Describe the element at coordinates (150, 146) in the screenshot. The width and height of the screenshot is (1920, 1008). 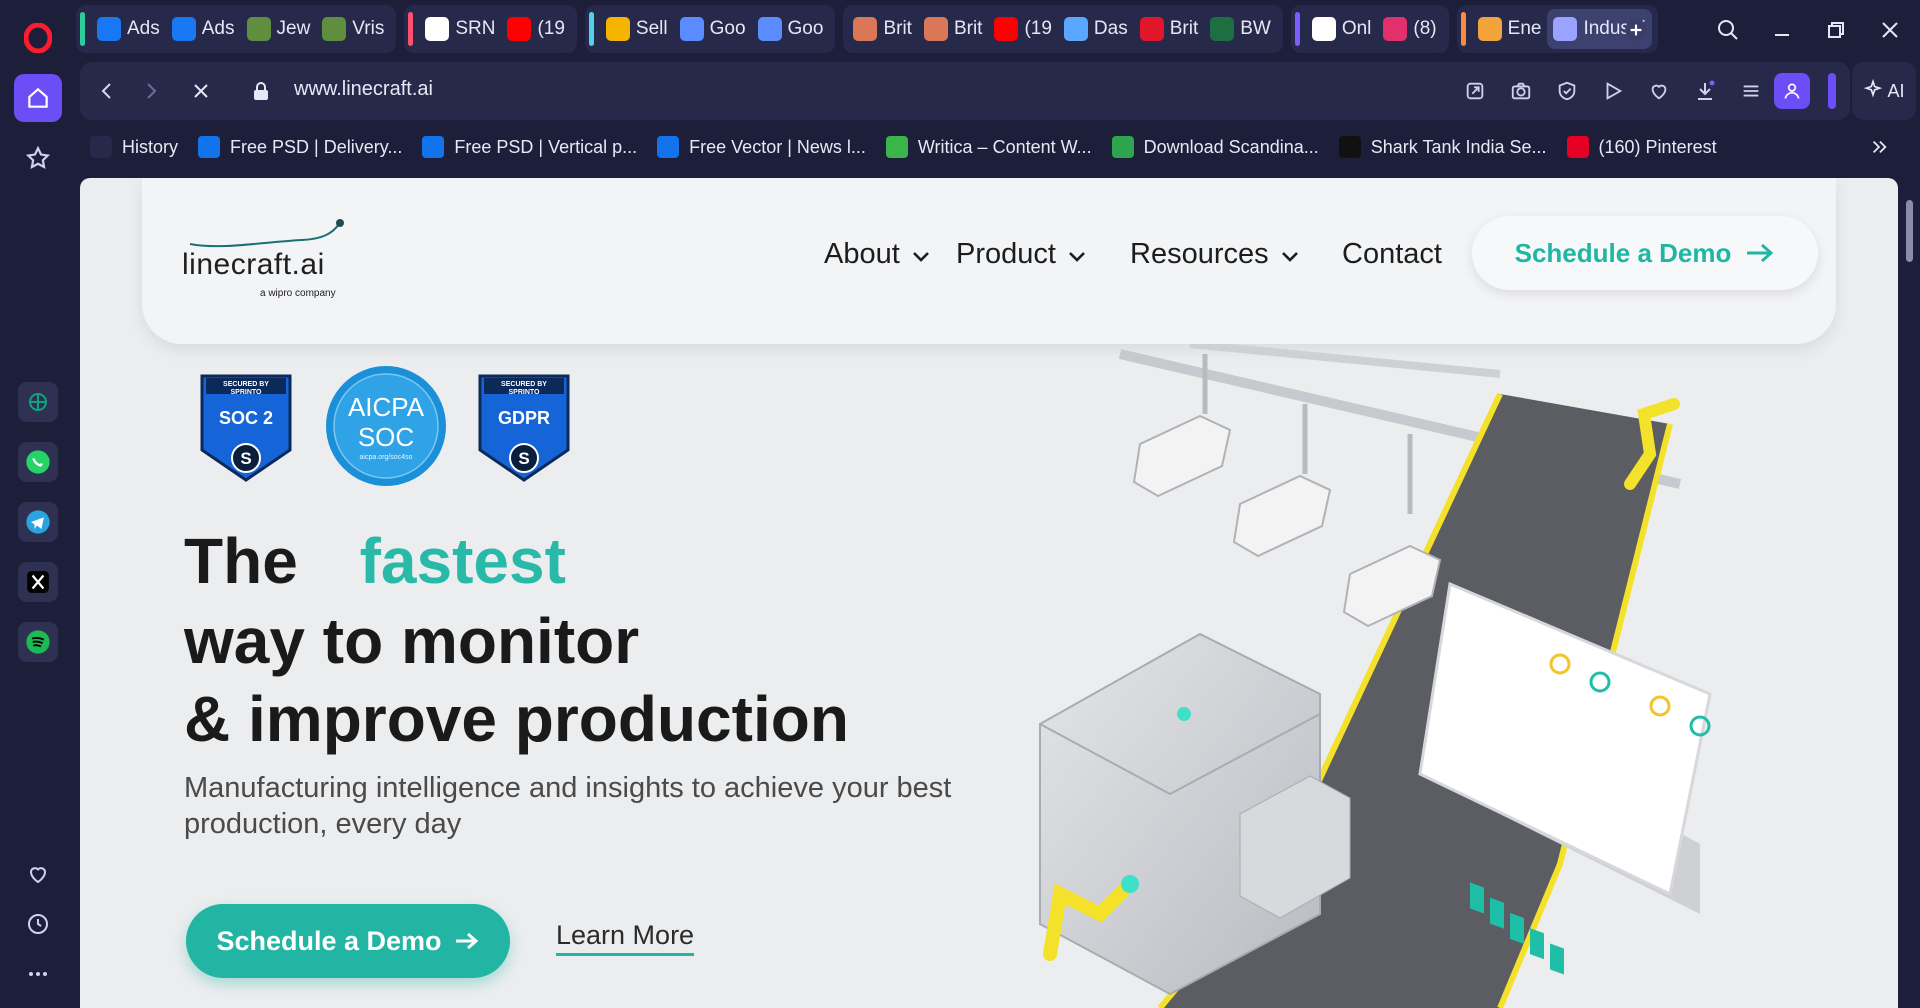
I see `bookmark-label: History` at that location.